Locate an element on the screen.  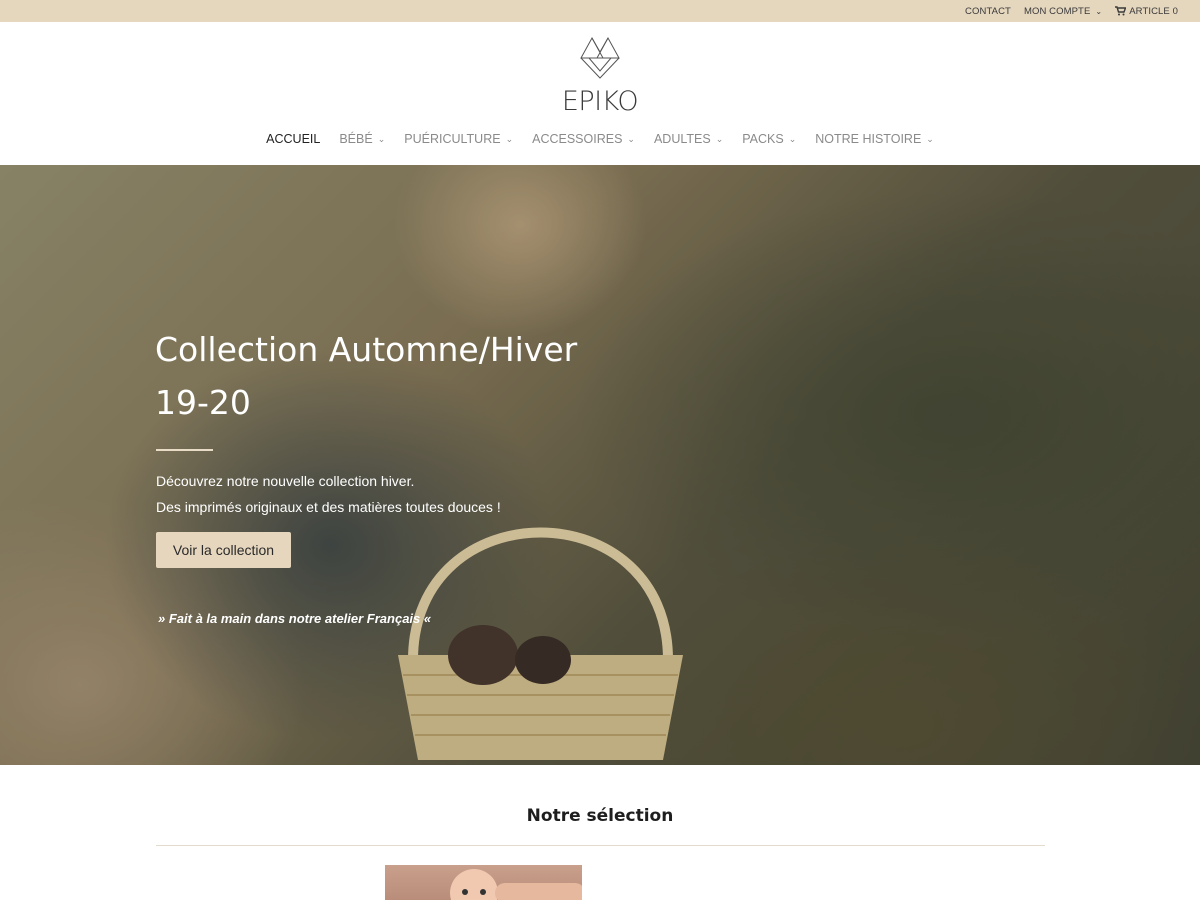
section-title: Notre sélection is located at coordinates (600, 816).